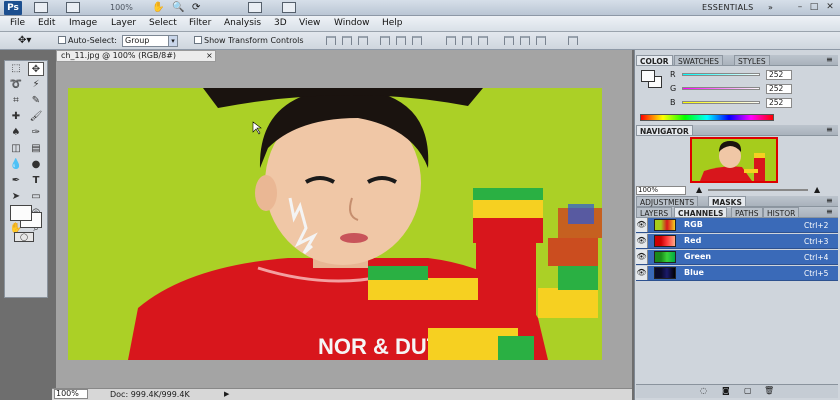  I want to click on magic-wand-icon: ⚡, so click(36, 85).